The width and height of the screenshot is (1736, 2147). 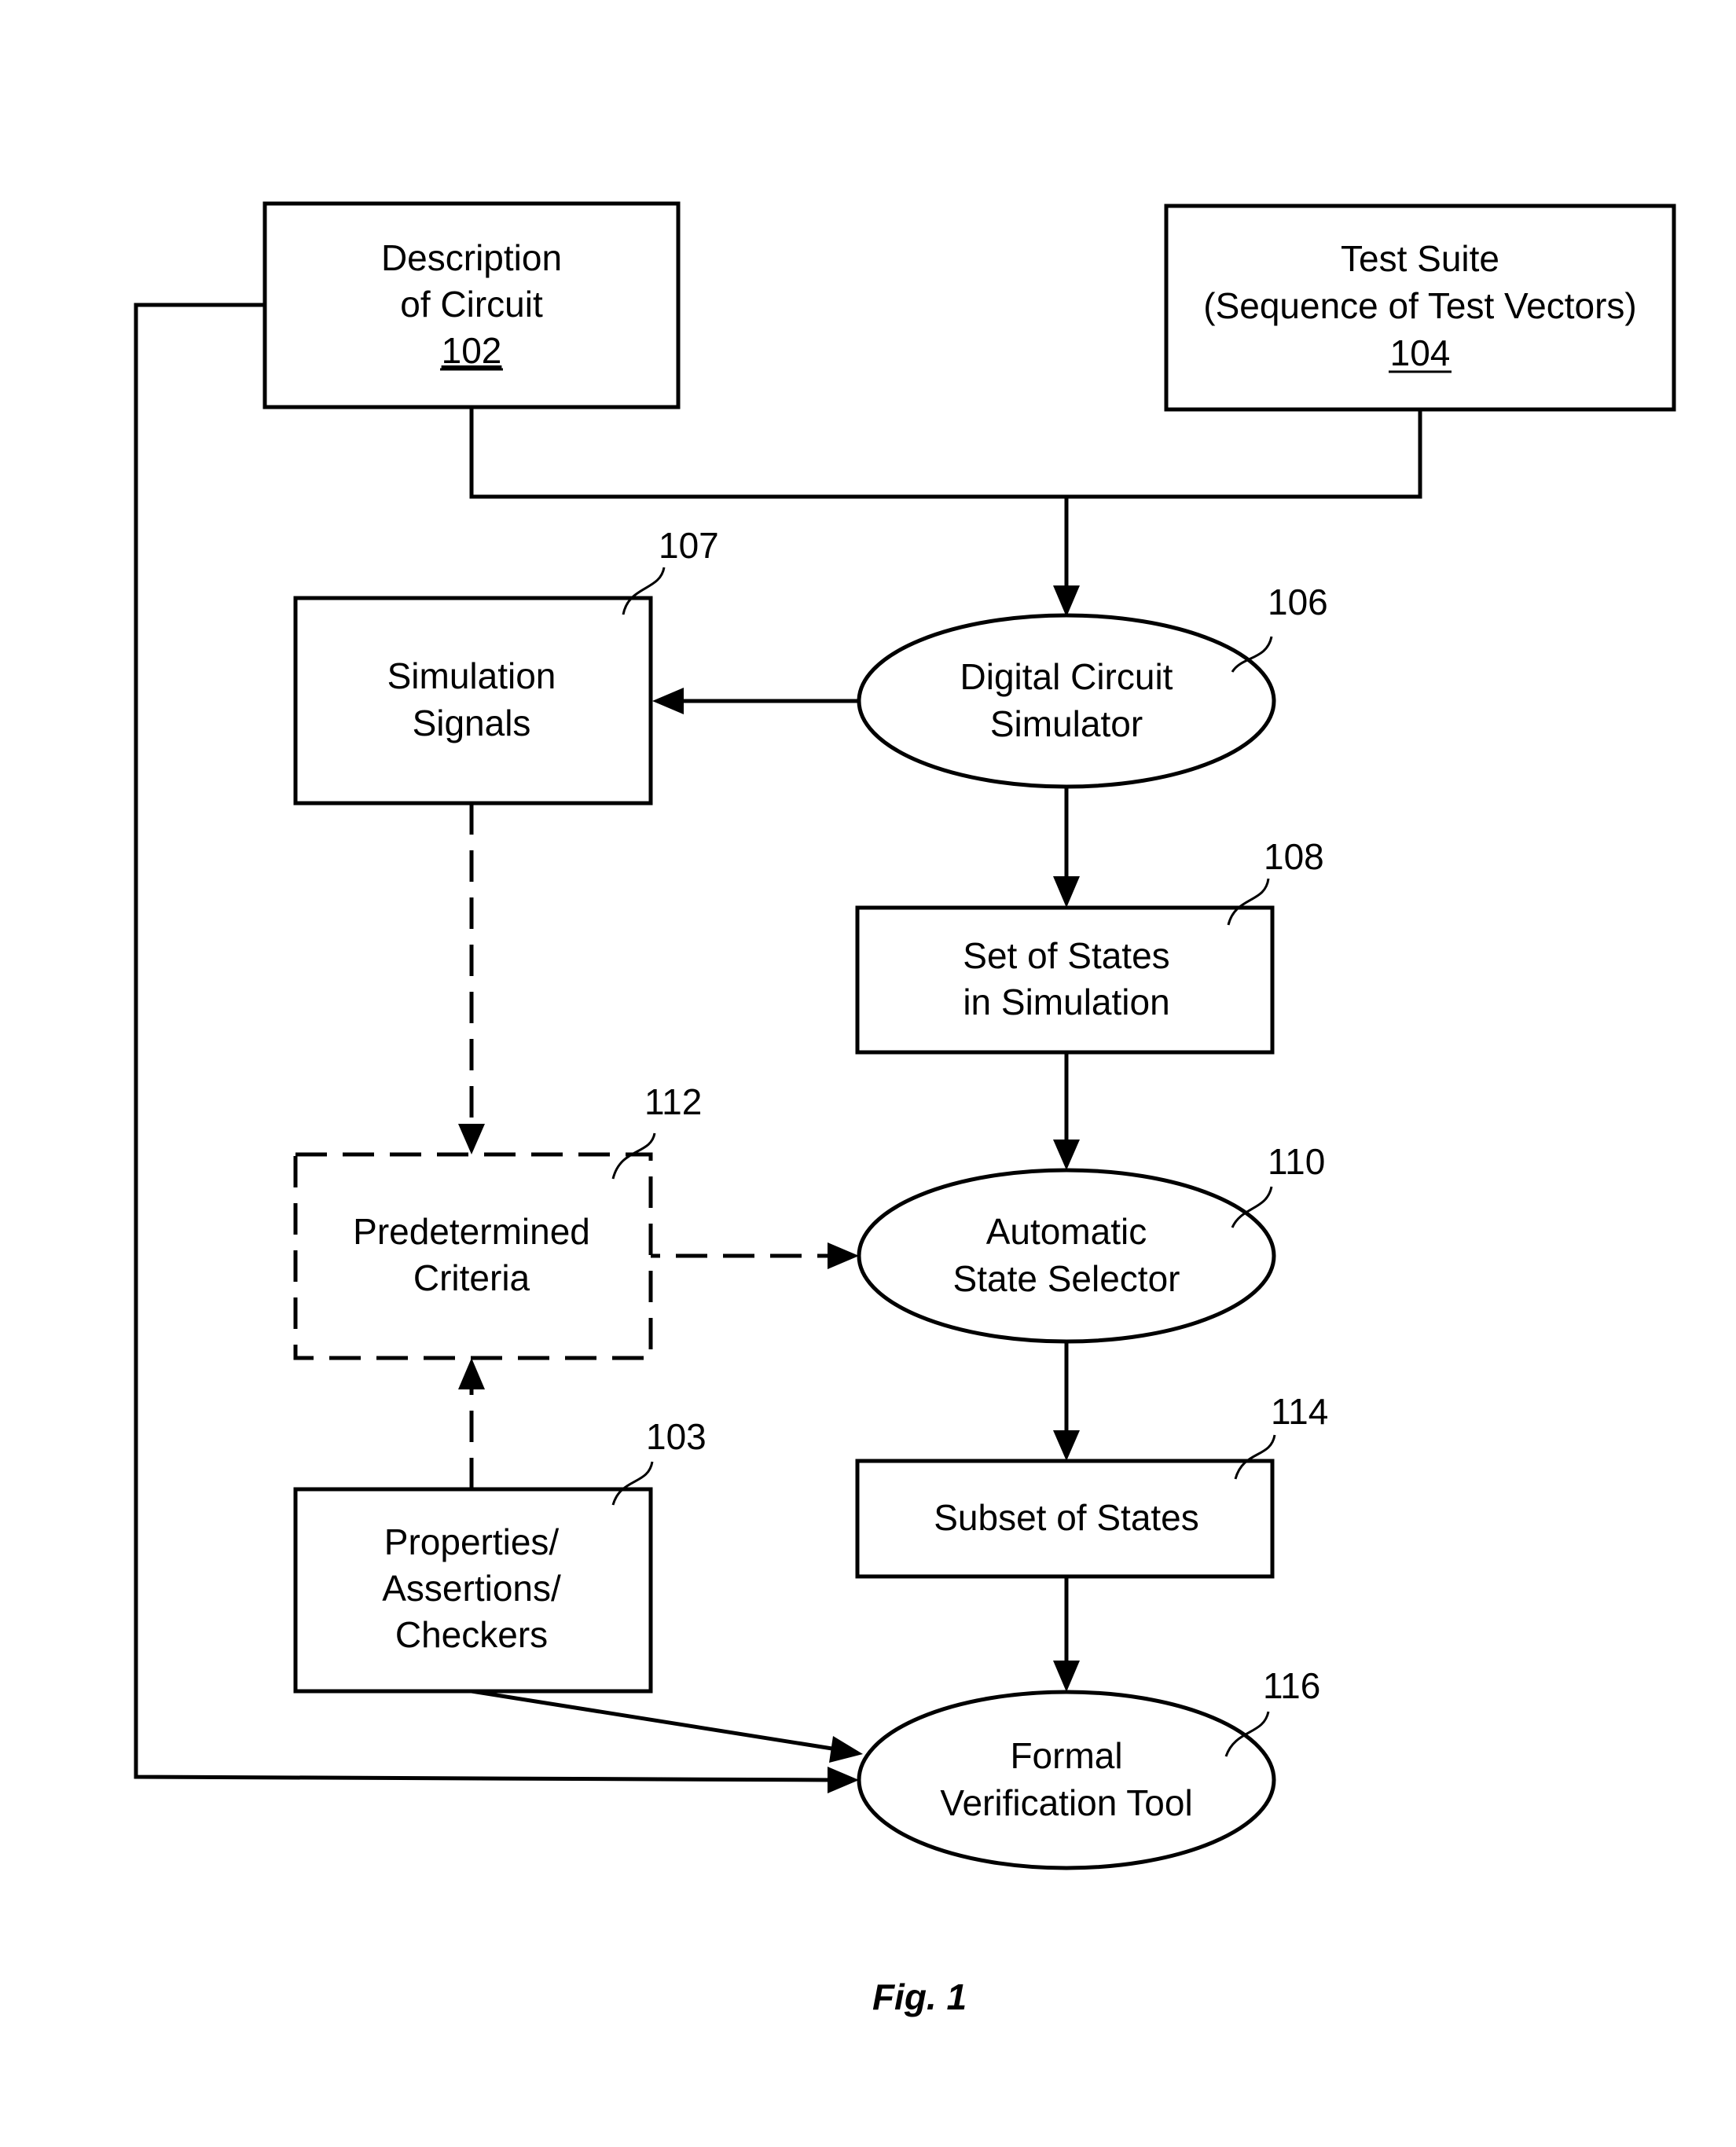 I want to click on node-112-dashed-box, so click(x=473, y=1256).